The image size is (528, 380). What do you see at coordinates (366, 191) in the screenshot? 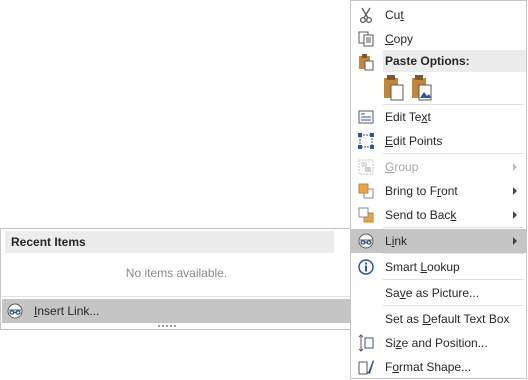
I see `bring-to-front-icon` at bounding box center [366, 191].